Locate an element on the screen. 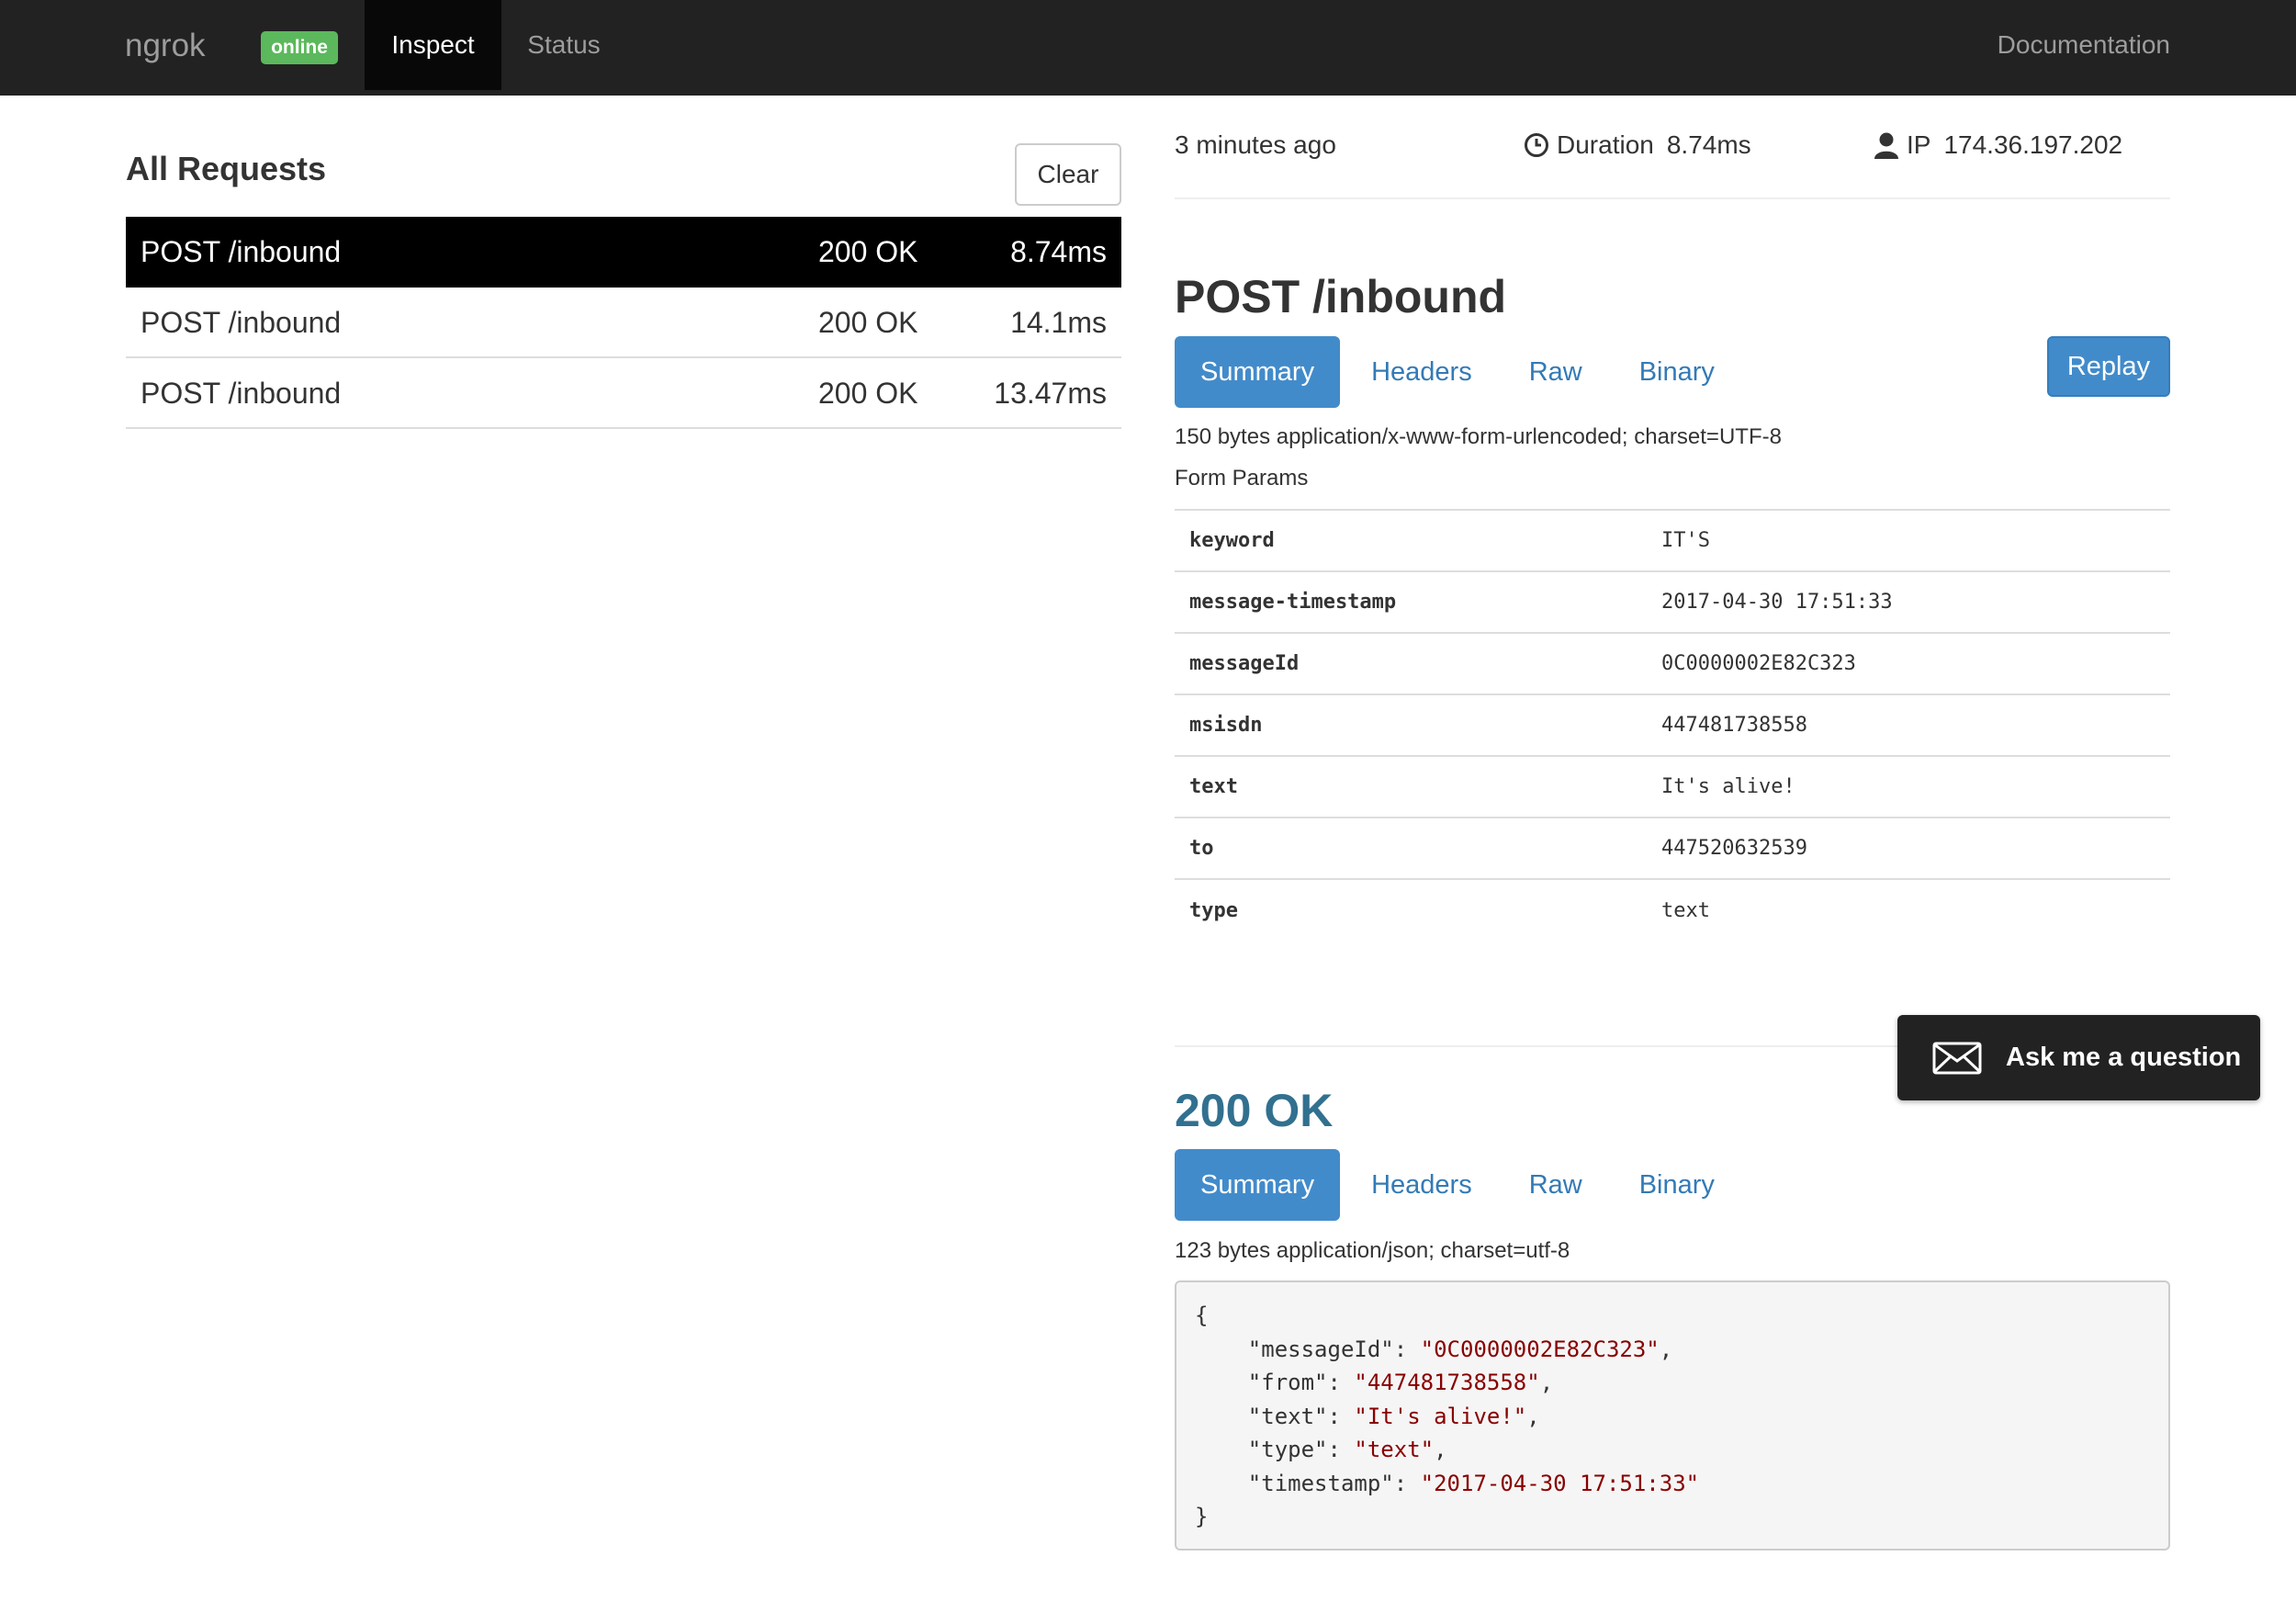 Image resolution: width=2296 pixels, height=1624 pixels. request-duration: 8.74ms is located at coordinates (1059, 251).